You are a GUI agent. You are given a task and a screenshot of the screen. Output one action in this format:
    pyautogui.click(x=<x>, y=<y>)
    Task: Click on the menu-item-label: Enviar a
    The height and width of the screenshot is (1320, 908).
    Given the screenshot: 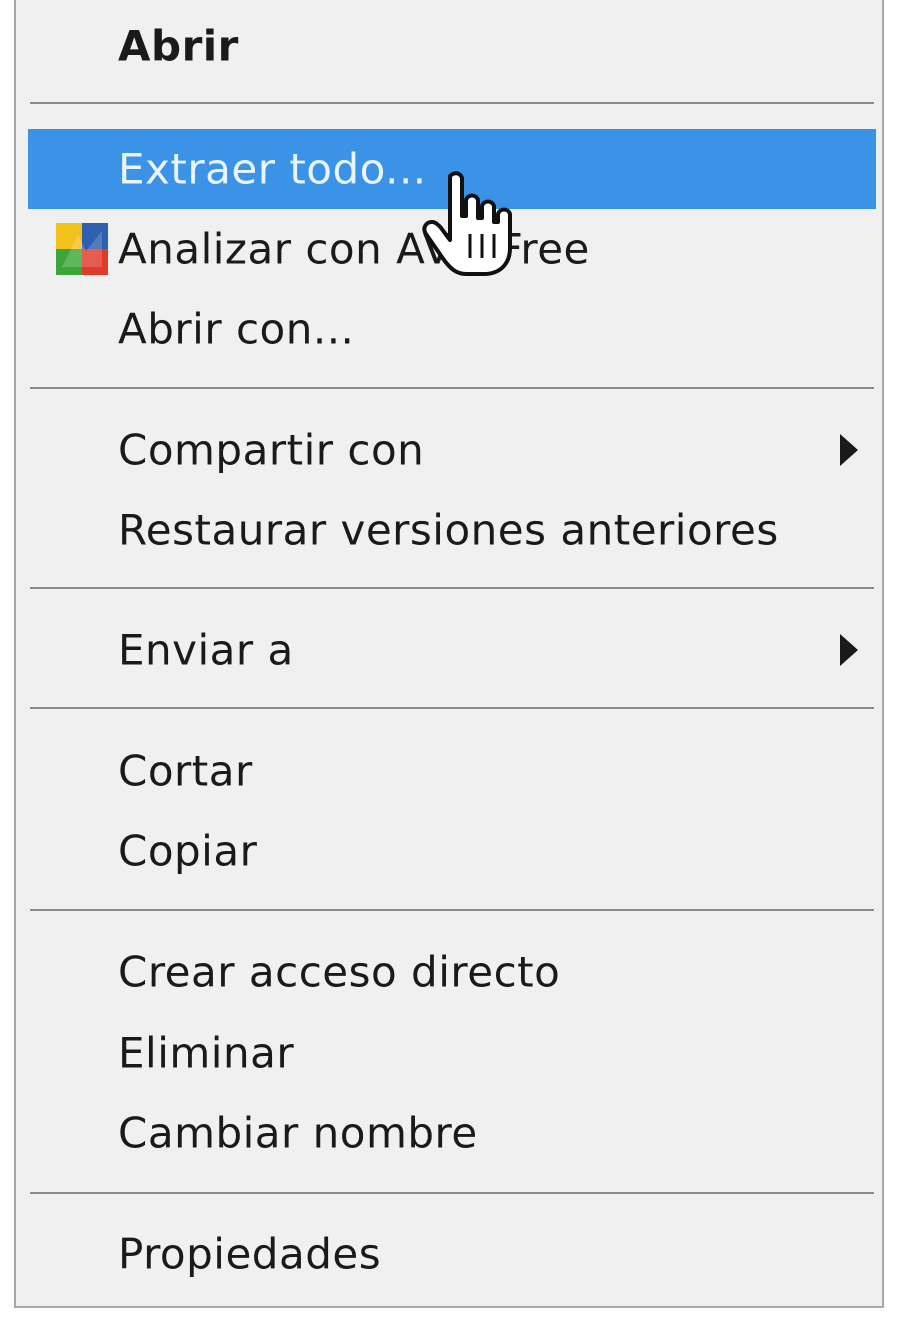 What is the action you would take?
    pyautogui.click(x=206, y=650)
    